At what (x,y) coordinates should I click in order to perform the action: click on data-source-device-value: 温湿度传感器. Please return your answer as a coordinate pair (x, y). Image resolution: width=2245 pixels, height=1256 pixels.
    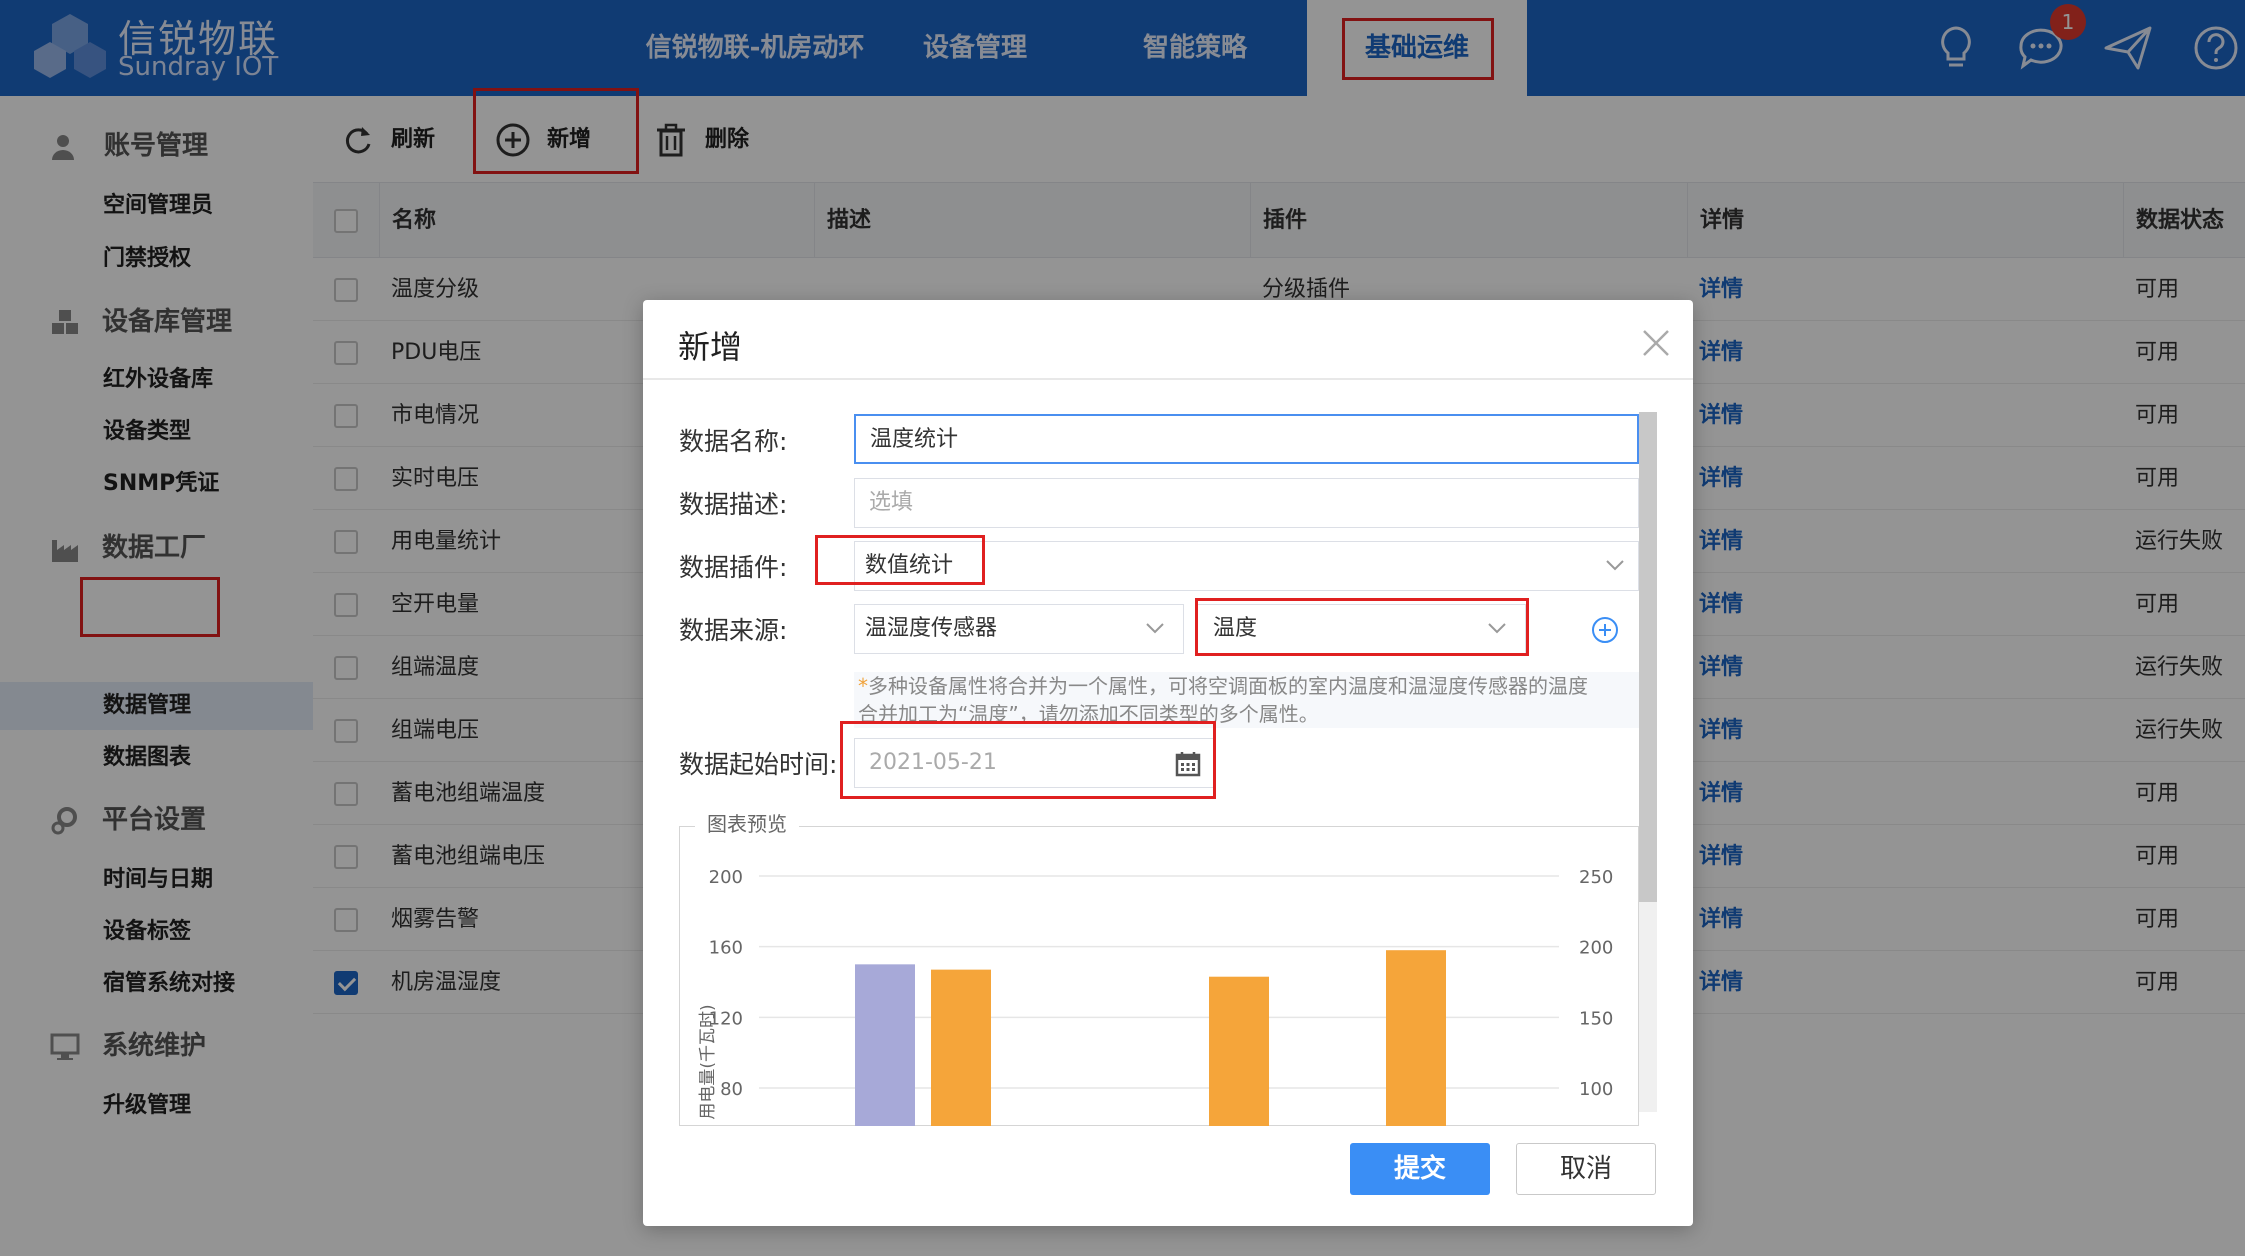
    Looking at the image, I should click on (931, 628).